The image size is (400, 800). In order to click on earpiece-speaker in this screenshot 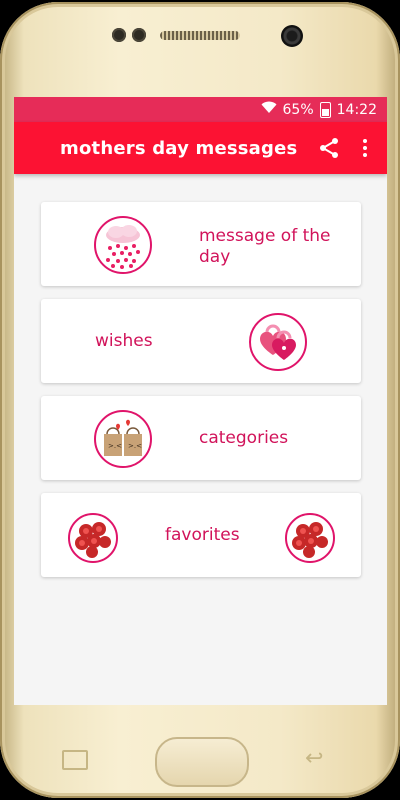, I will do `click(200, 35)`.